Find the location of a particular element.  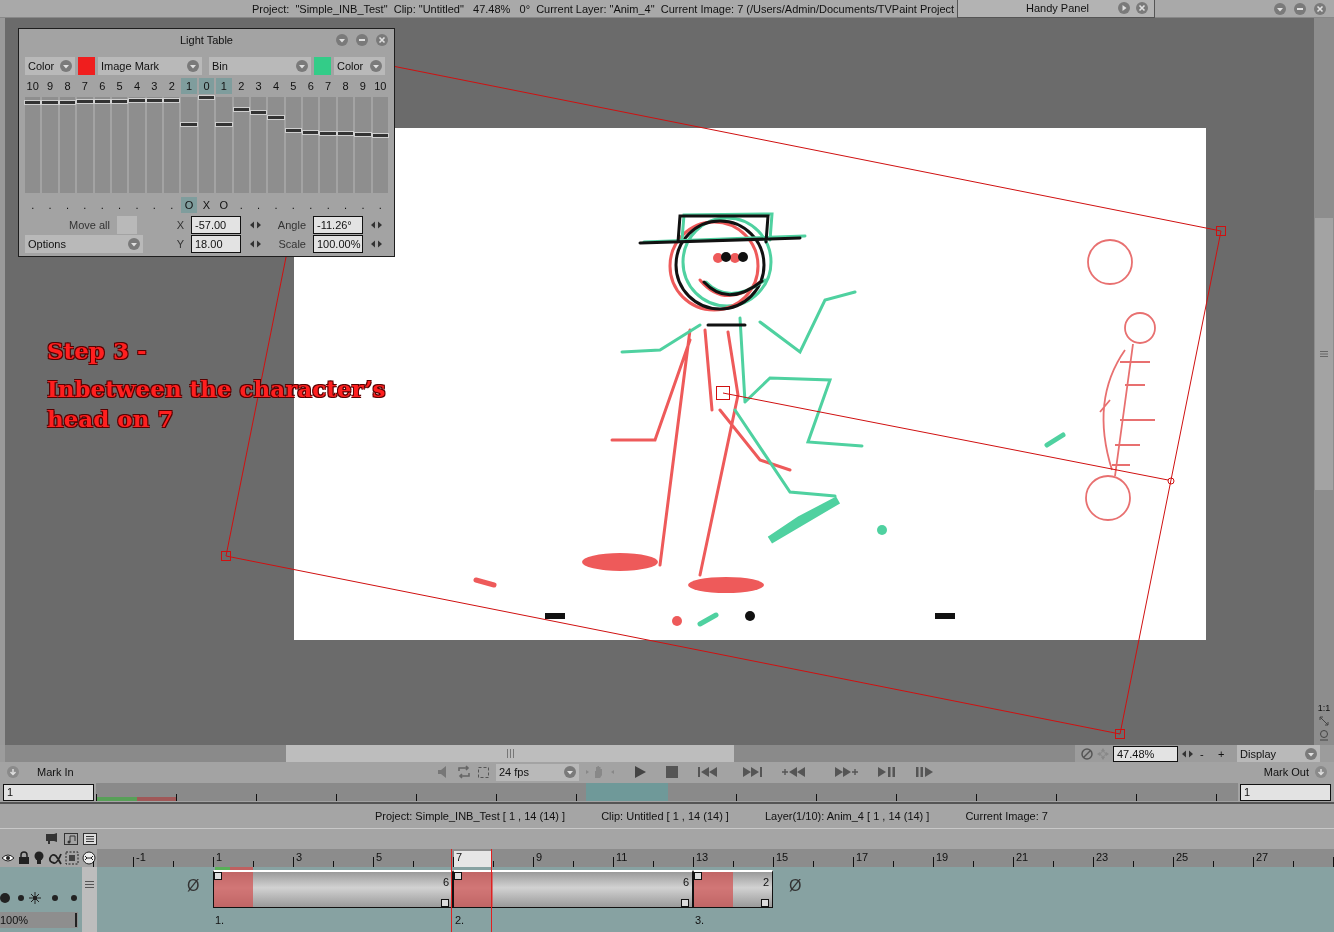

timeline-info: Layer(1/10): Anim_4 [ 1 , 14 (14) ] is located at coordinates (847, 816).